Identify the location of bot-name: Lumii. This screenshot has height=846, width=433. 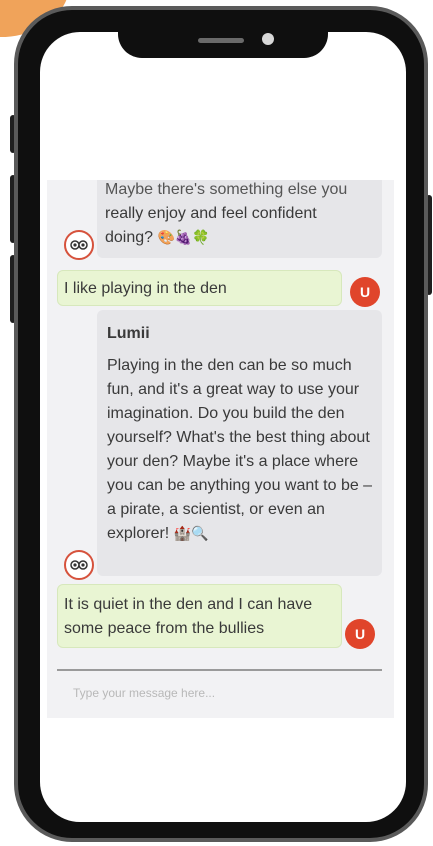
(128, 333).